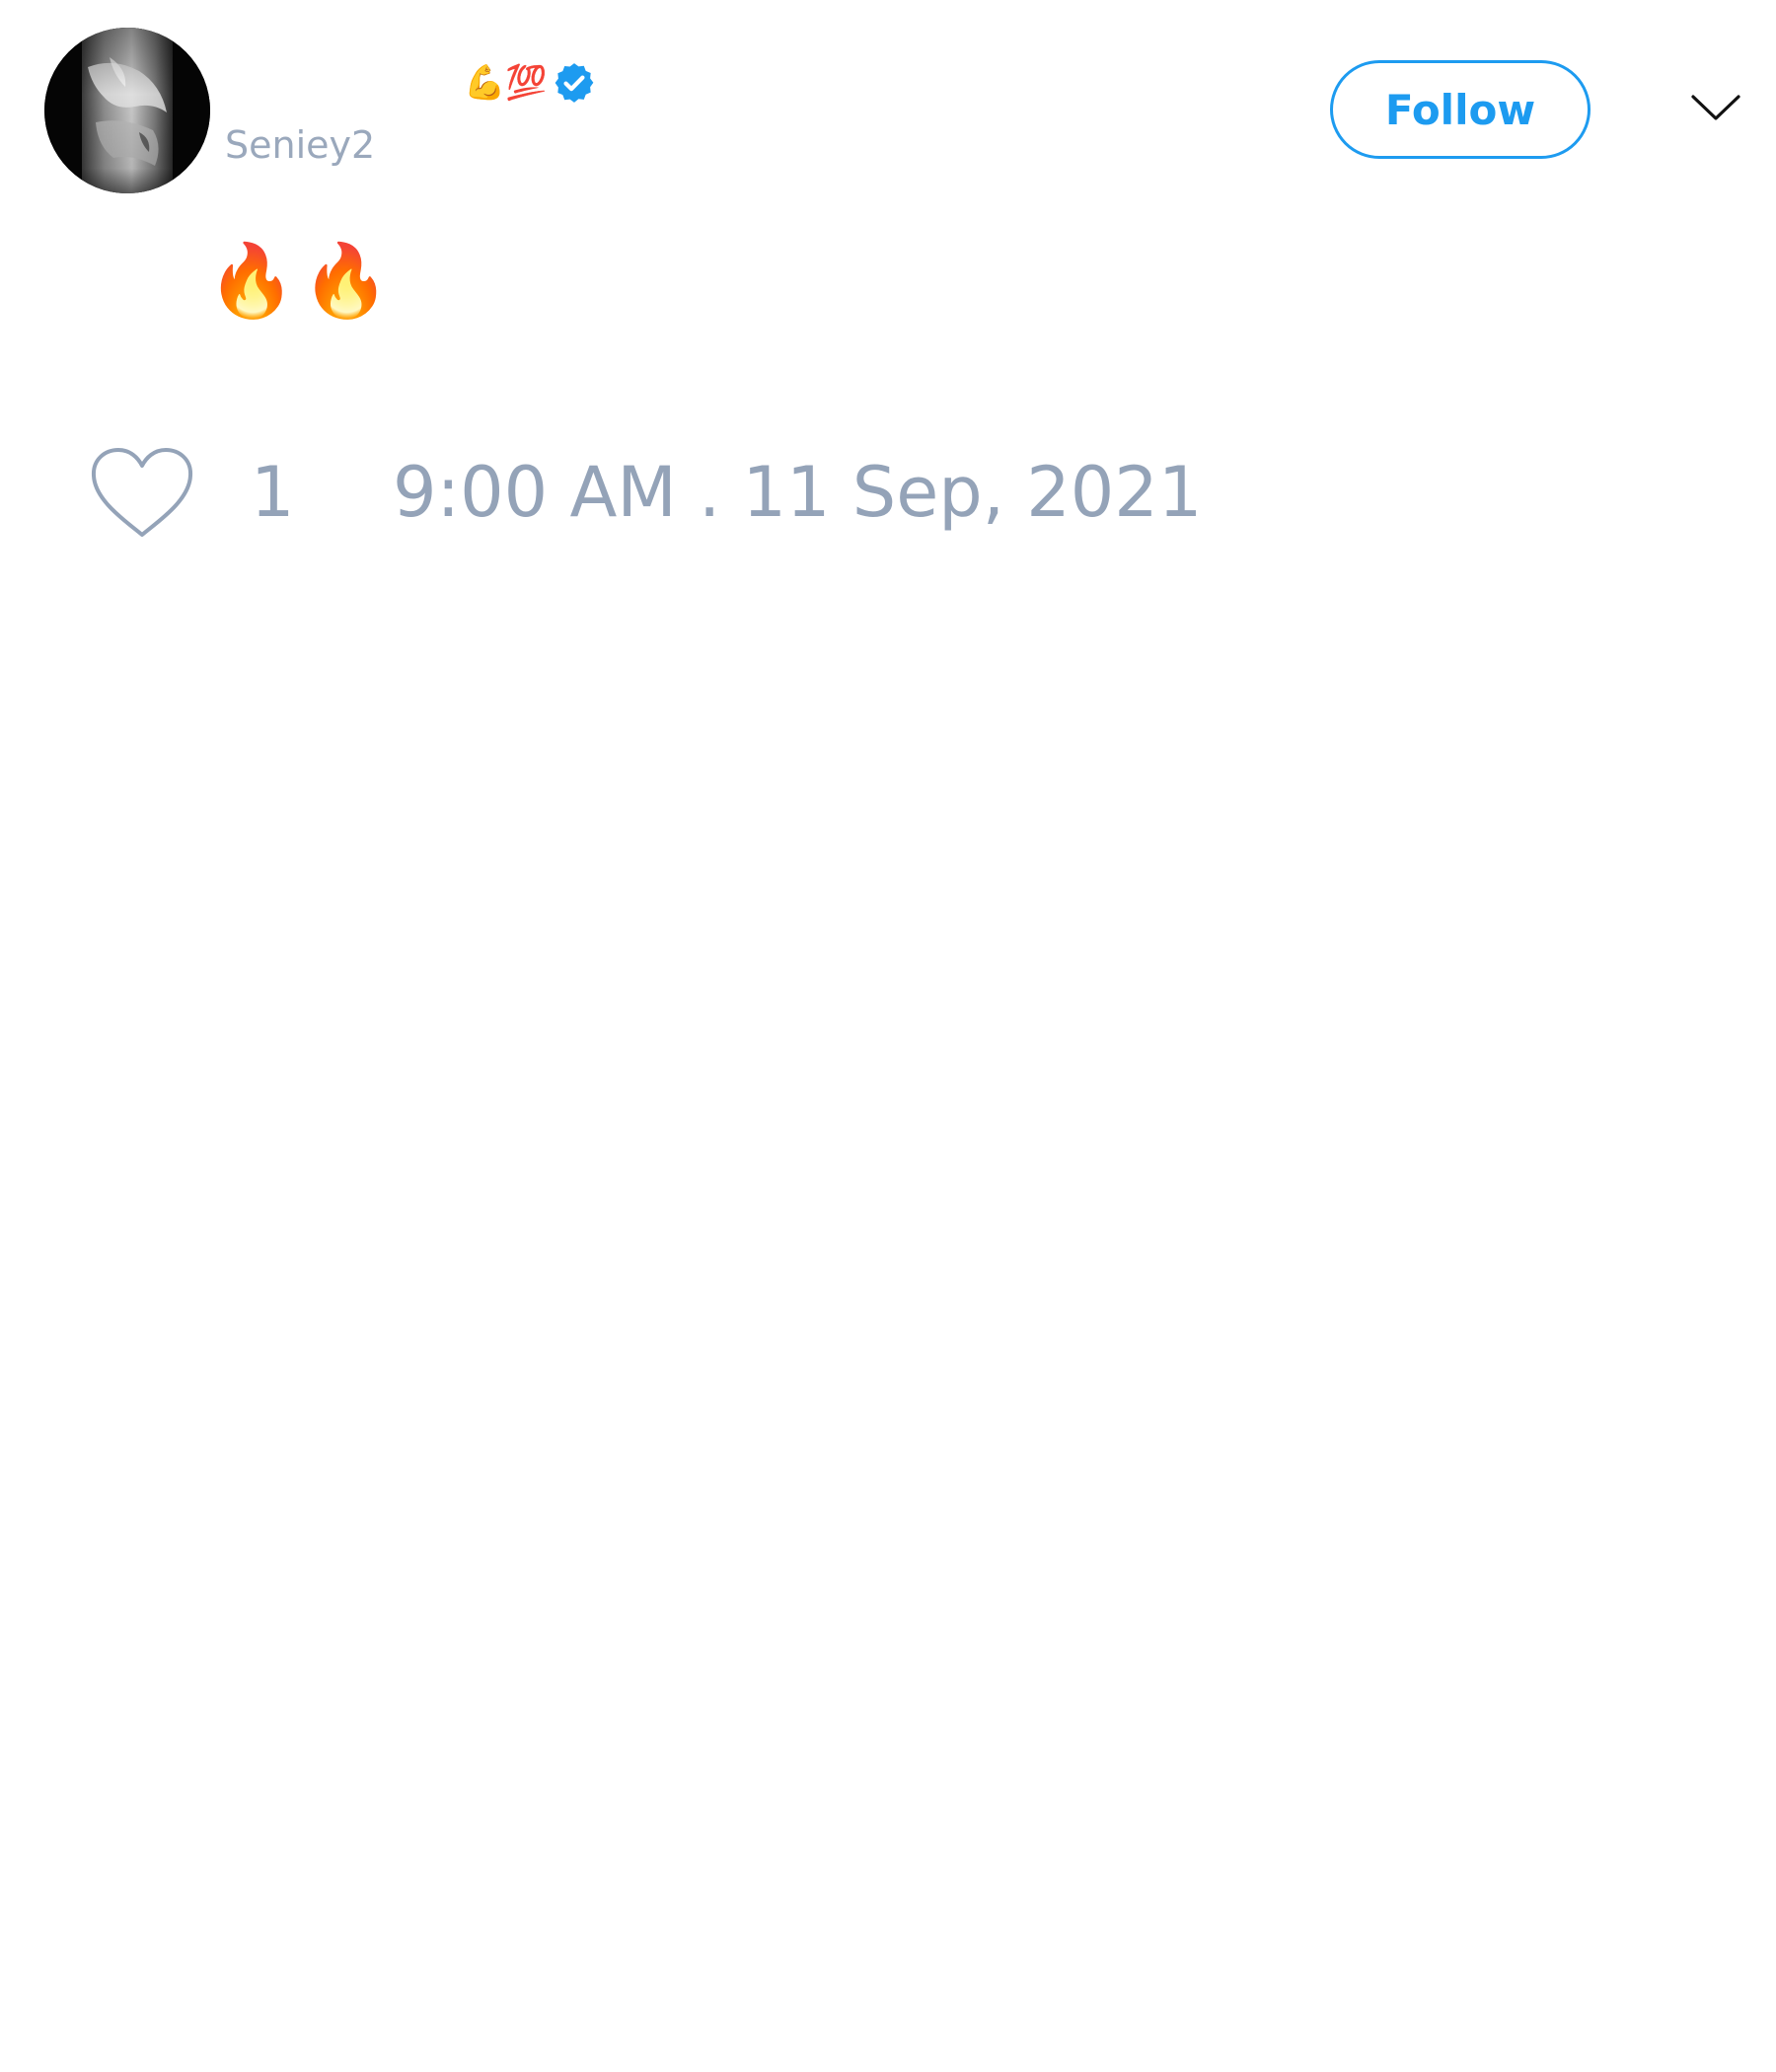  What do you see at coordinates (273, 493) in the screenshot?
I see `like-count: 1` at bounding box center [273, 493].